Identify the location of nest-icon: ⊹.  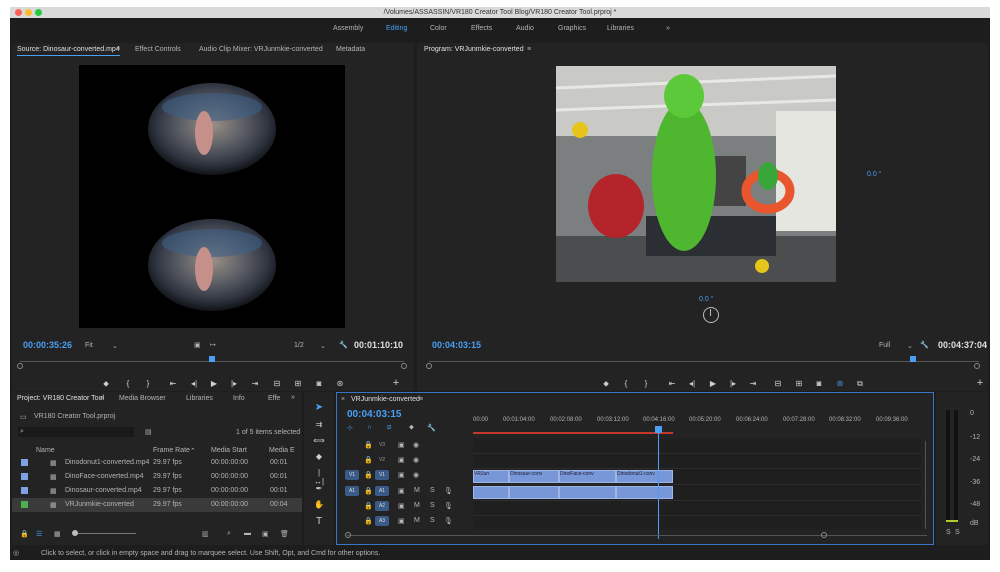
(350, 428).